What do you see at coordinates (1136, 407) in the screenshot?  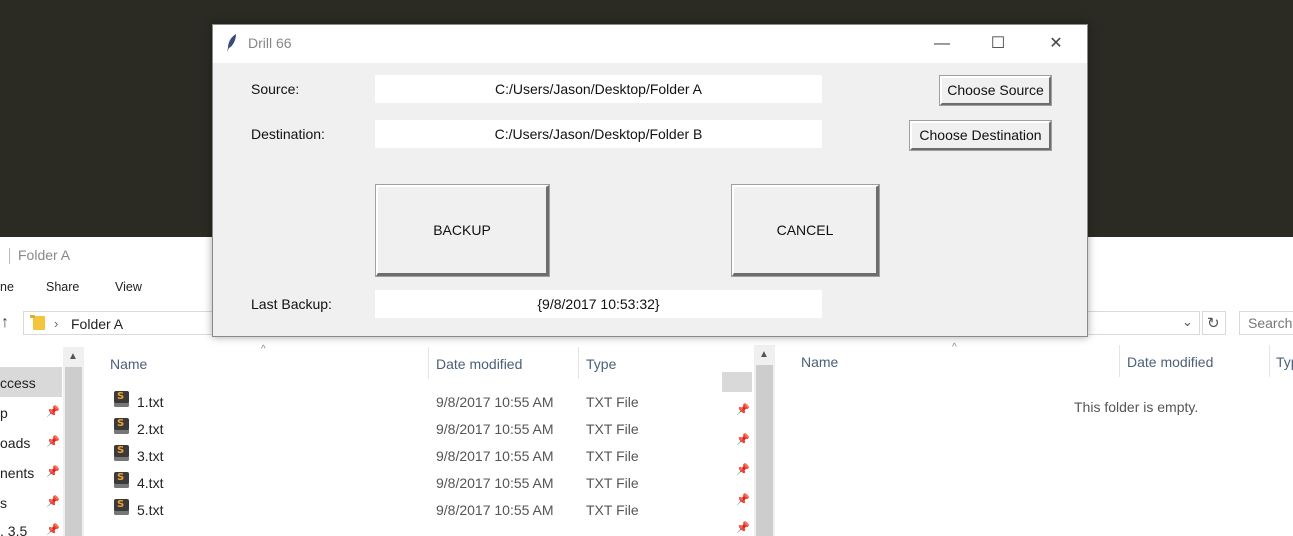 I see `empty-folder-message: This folder is empty.` at bounding box center [1136, 407].